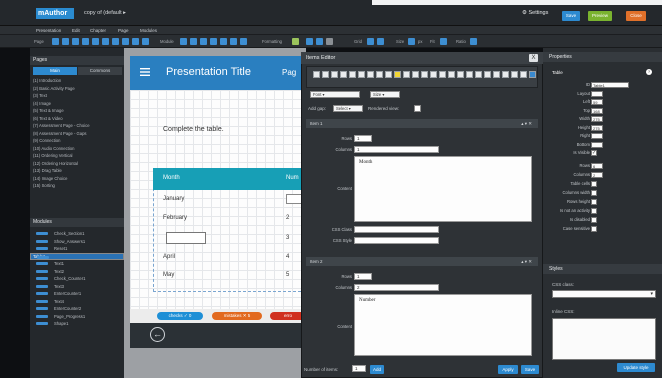 This screenshot has width=662, height=378. What do you see at coordinates (77, 301) in the screenshot?
I see `module-item: Text4` at bounding box center [77, 301].